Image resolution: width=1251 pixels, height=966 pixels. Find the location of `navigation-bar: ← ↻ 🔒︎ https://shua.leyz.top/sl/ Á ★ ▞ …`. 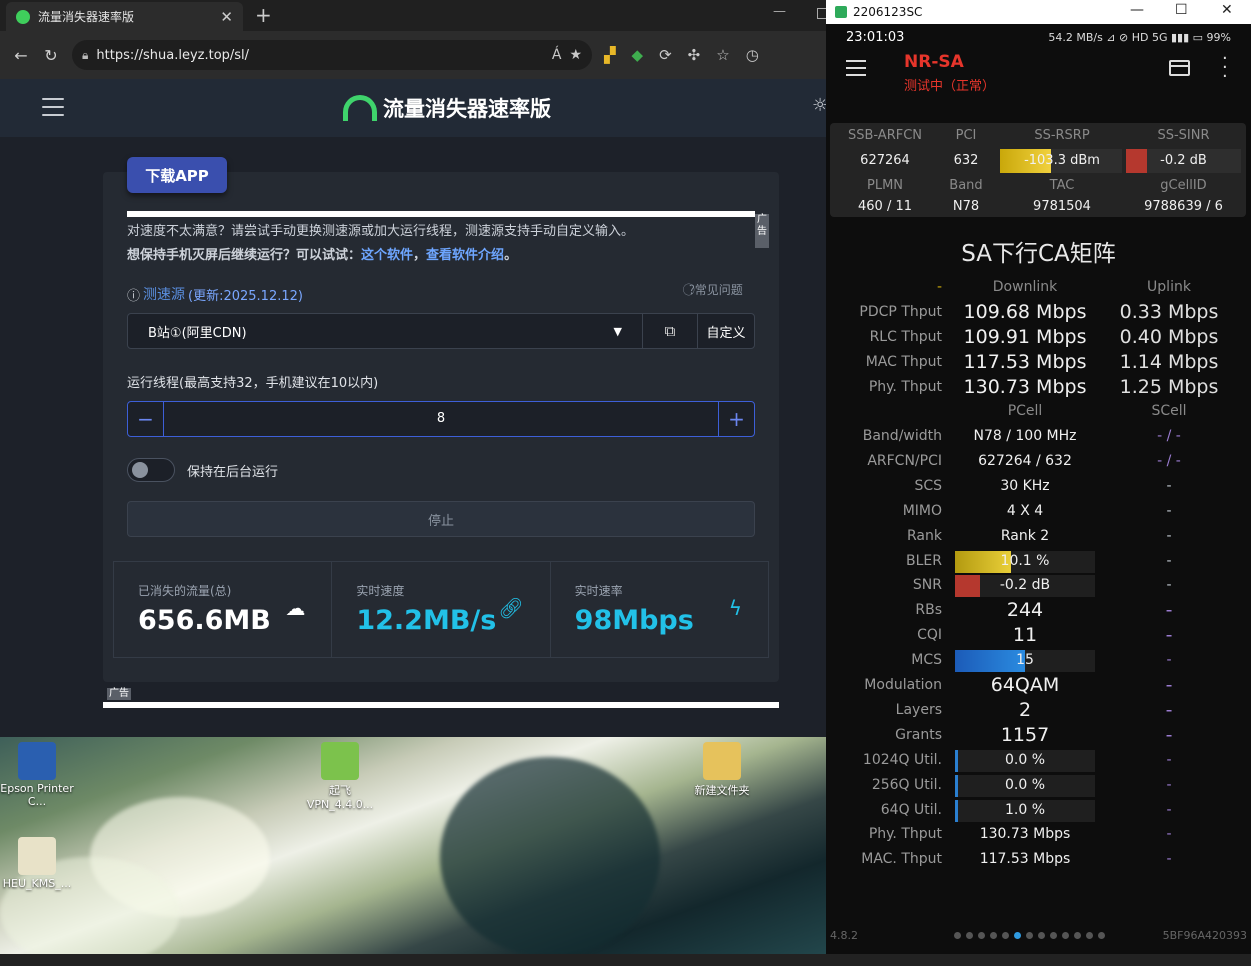

navigation-bar: ← ↻ 🔒︎ https://shua.leyz.top/sl/ Á ★ ▞ … is located at coordinates (413, 55).